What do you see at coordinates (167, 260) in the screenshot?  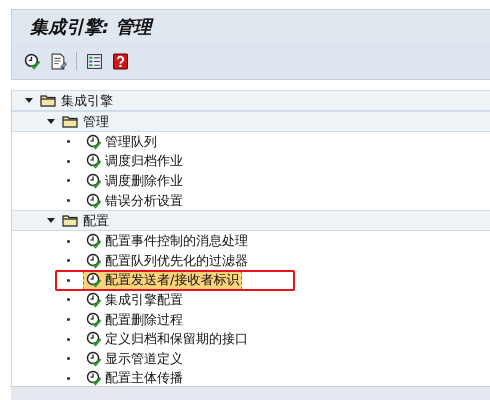 I see `tree-item: 配置队列优先化的过滤器` at bounding box center [167, 260].